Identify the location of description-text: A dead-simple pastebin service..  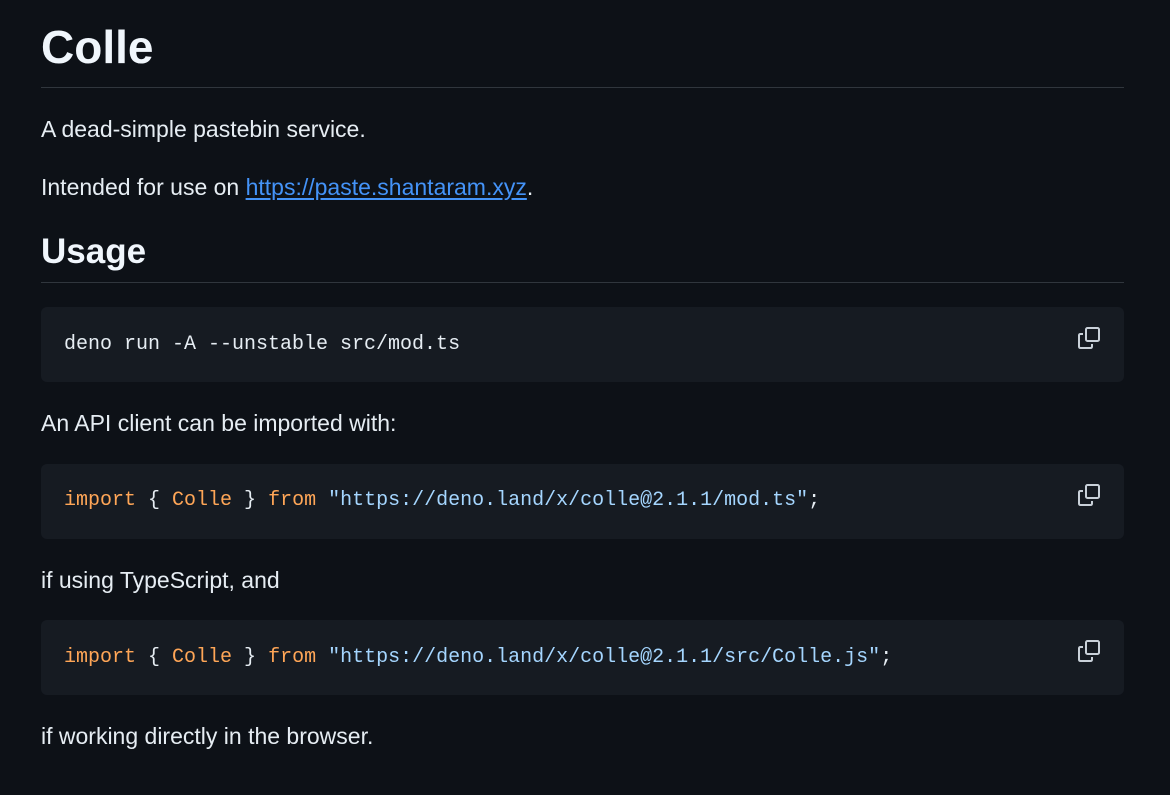
(203, 129).